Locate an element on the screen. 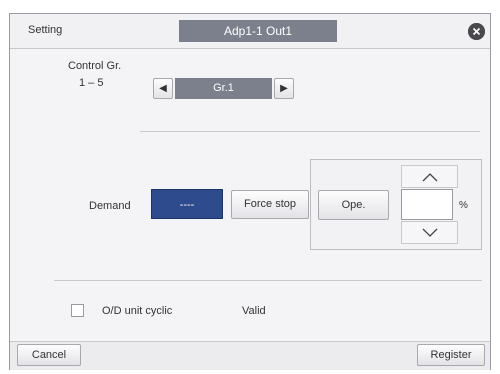 Image resolution: width=500 pixels, height=374 pixels. close-icon is located at coordinates (476, 31).